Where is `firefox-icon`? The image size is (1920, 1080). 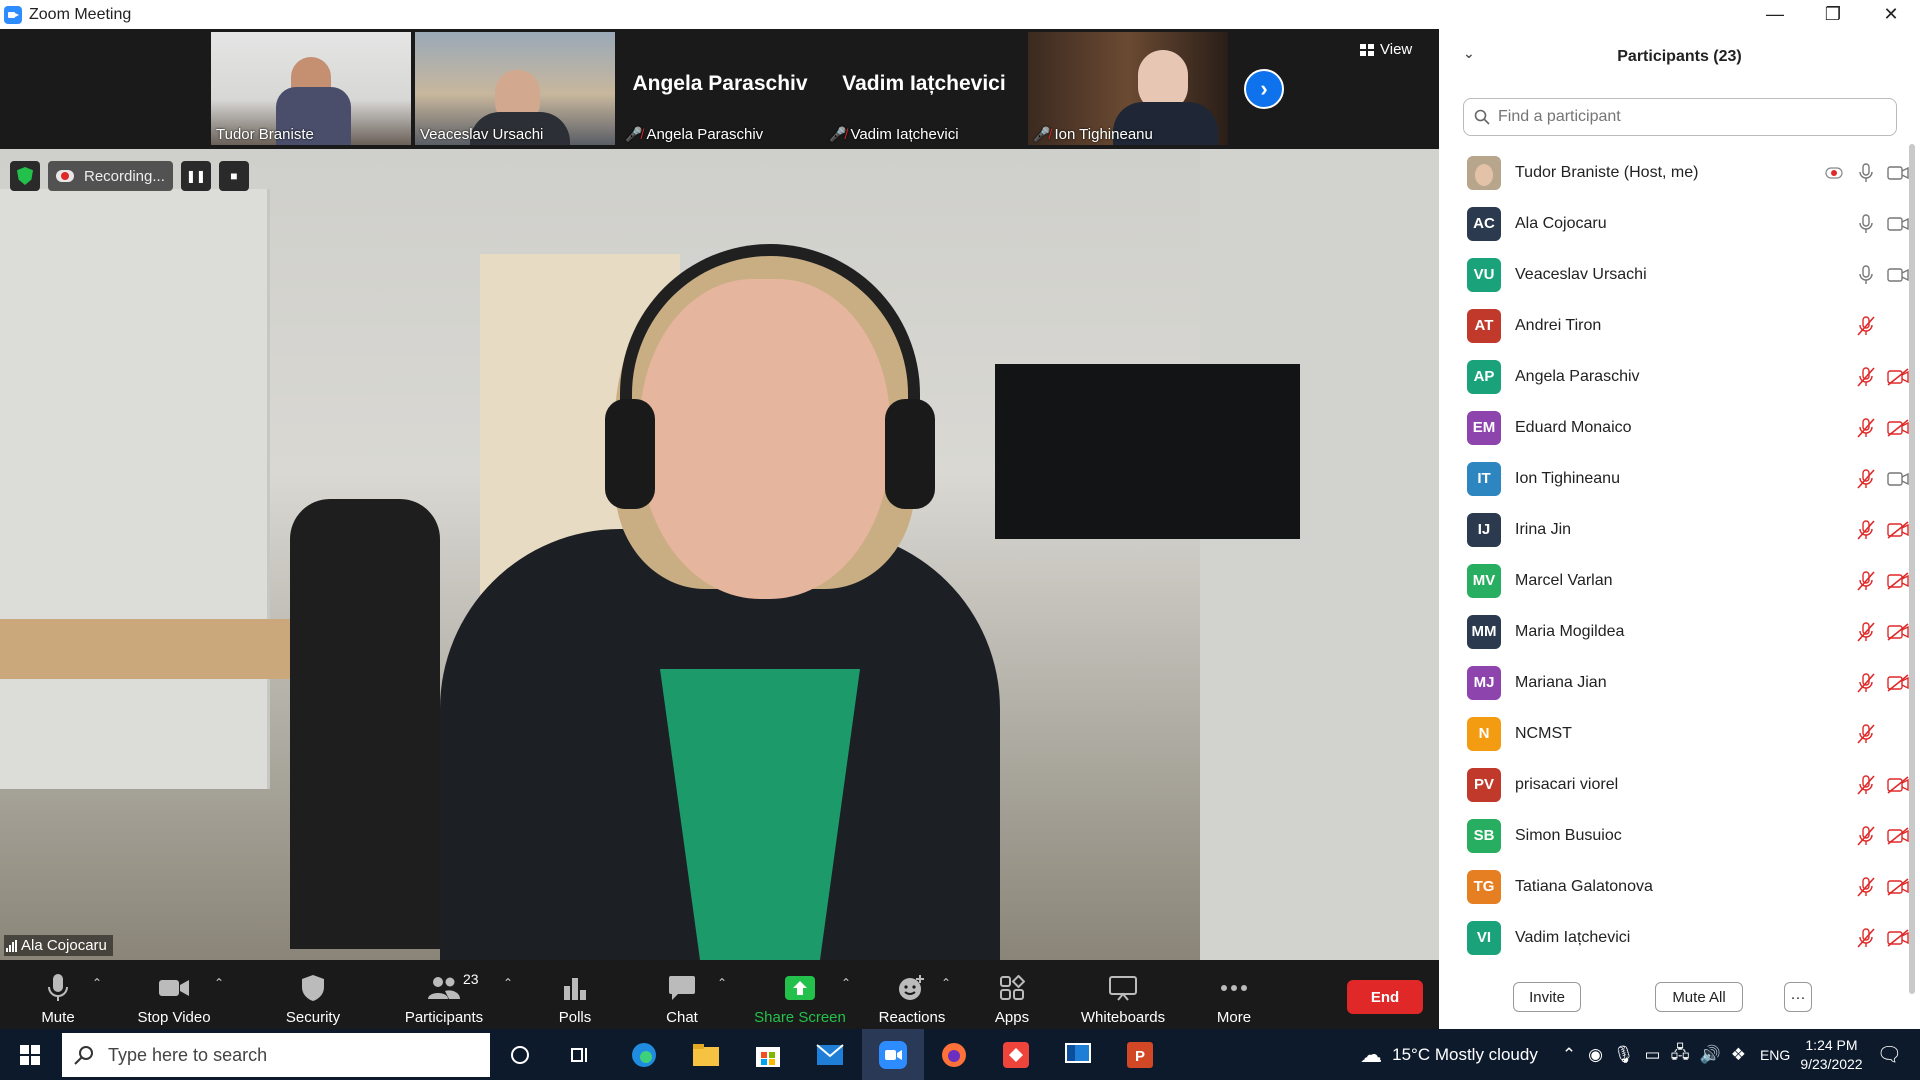
firefox-icon is located at coordinates (954, 1055).